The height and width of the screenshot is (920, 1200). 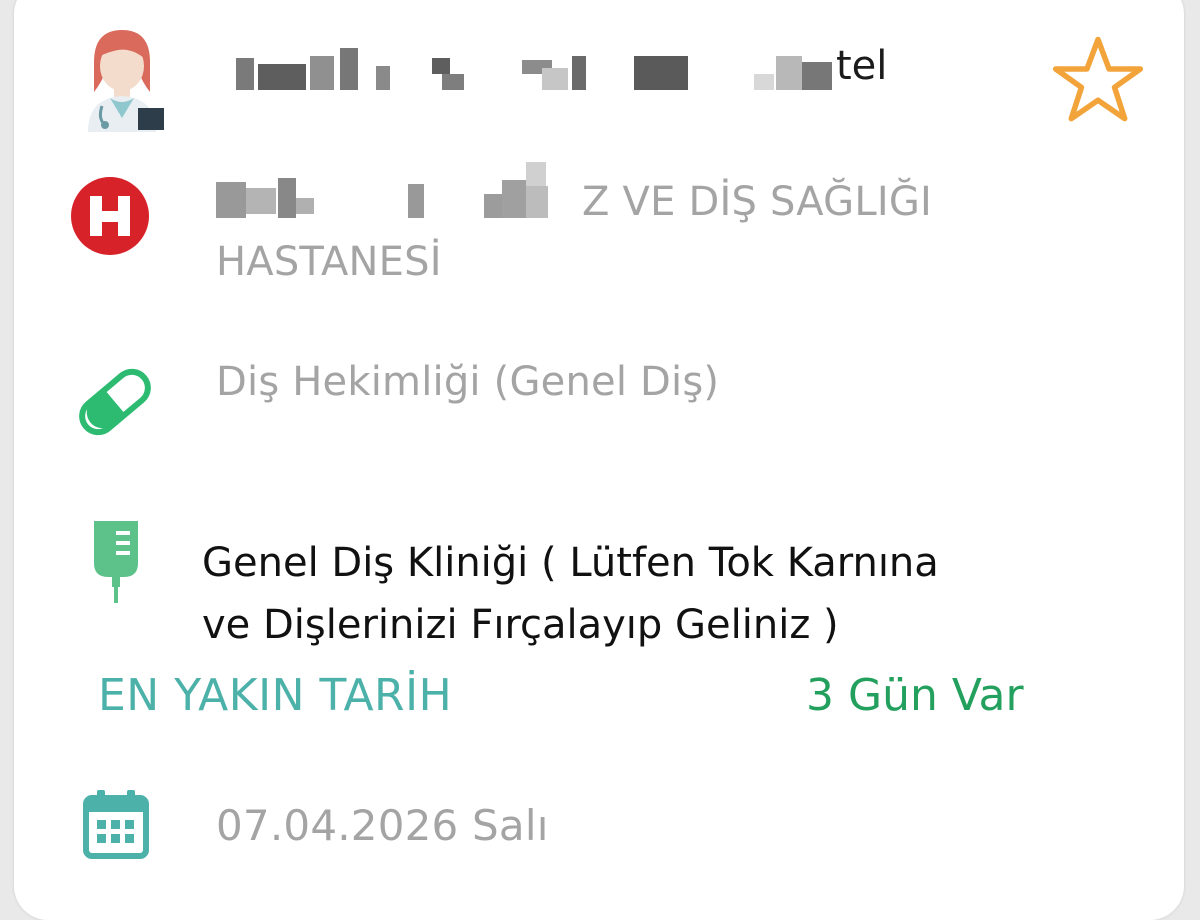 I want to click on hospital-icon-wrap, so click(x=110, y=216).